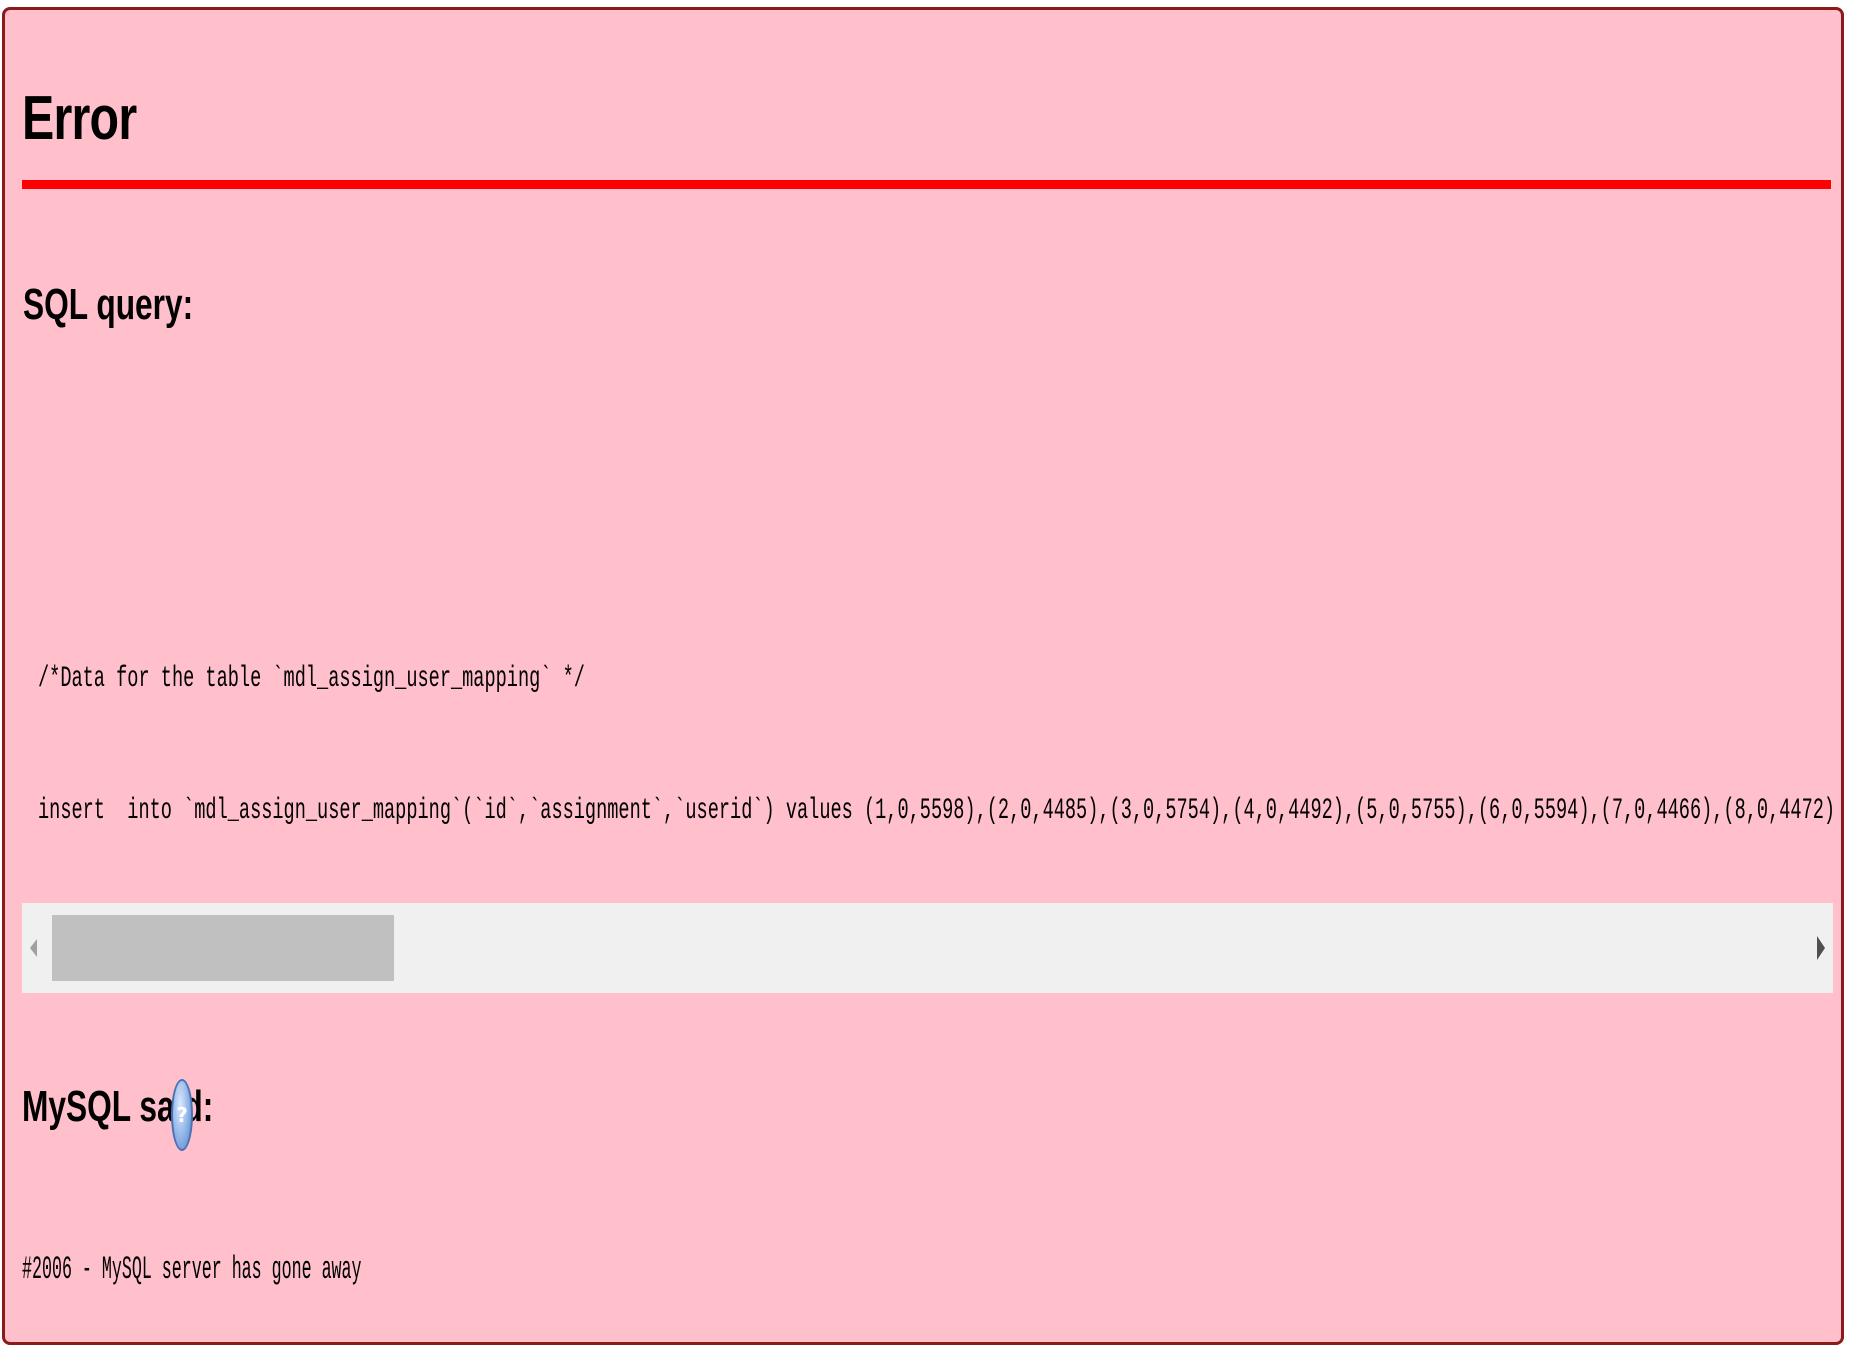 The image size is (1850, 1350). What do you see at coordinates (108, 304) in the screenshot?
I see `sql-query-heading: SQL query:` at bounding box center [108, 304].